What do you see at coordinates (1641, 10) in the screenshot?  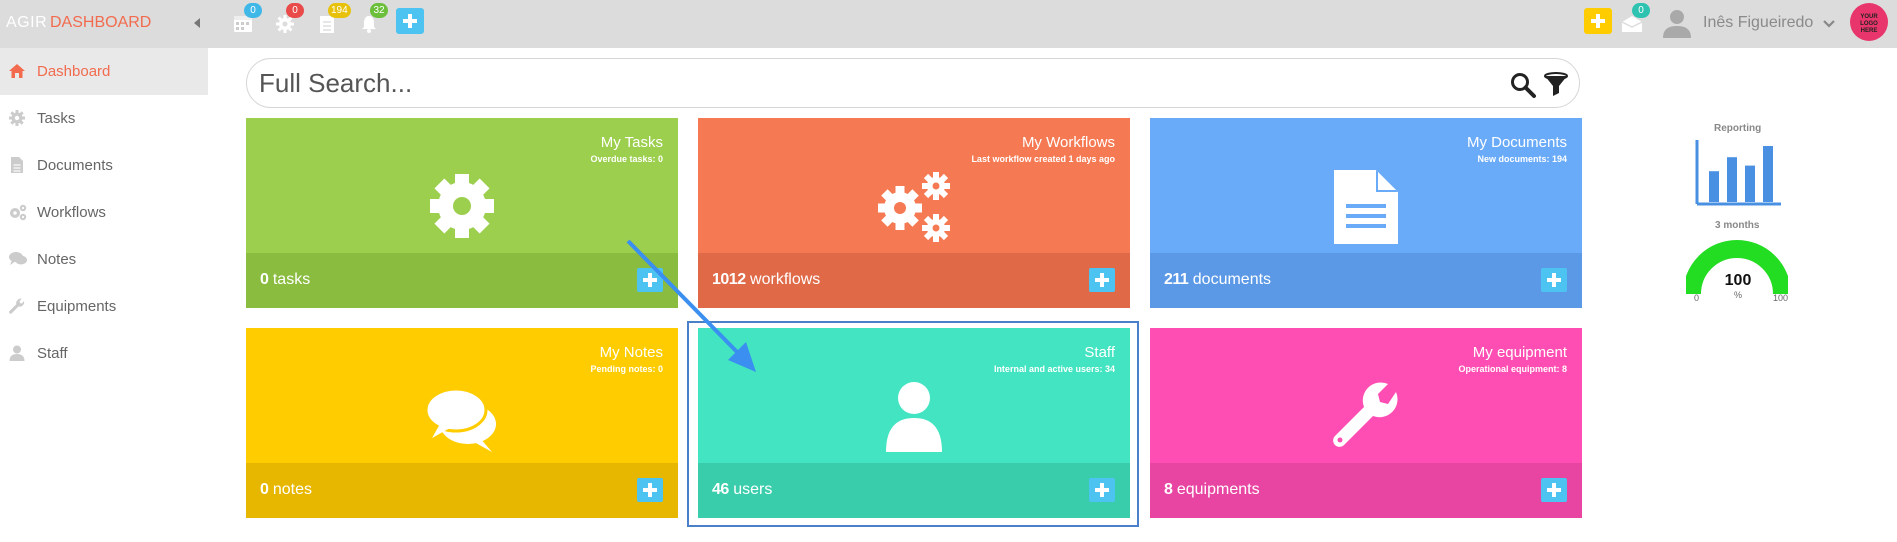 I see `messages-badge: 0` at bounding box center [1641, 10].